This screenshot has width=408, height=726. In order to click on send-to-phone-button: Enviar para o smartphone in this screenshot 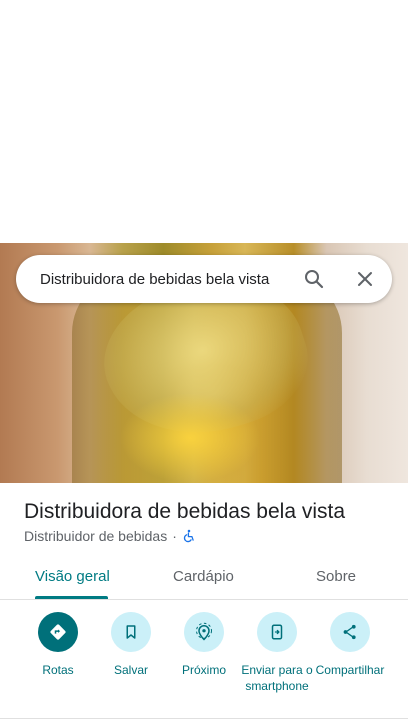, I will do `click(277, 653)`.